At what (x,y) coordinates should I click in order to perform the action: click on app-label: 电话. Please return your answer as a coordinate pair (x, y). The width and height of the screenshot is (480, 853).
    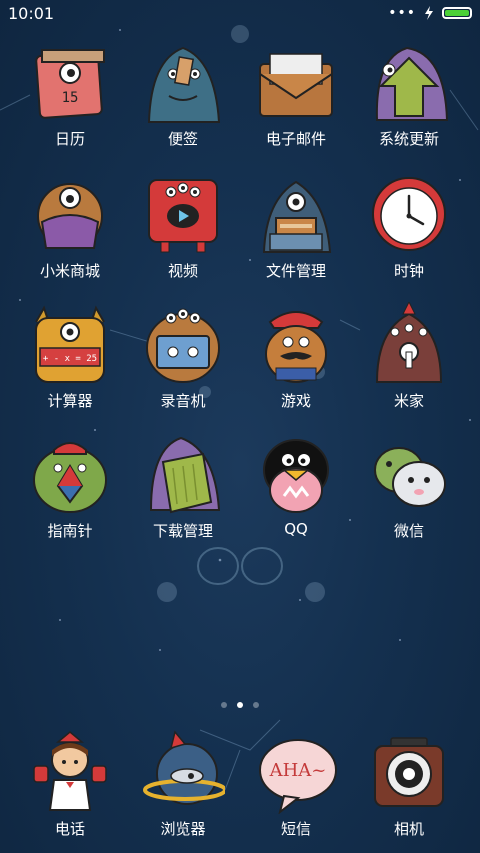
    Looking at the image, I should click on (69, 829).